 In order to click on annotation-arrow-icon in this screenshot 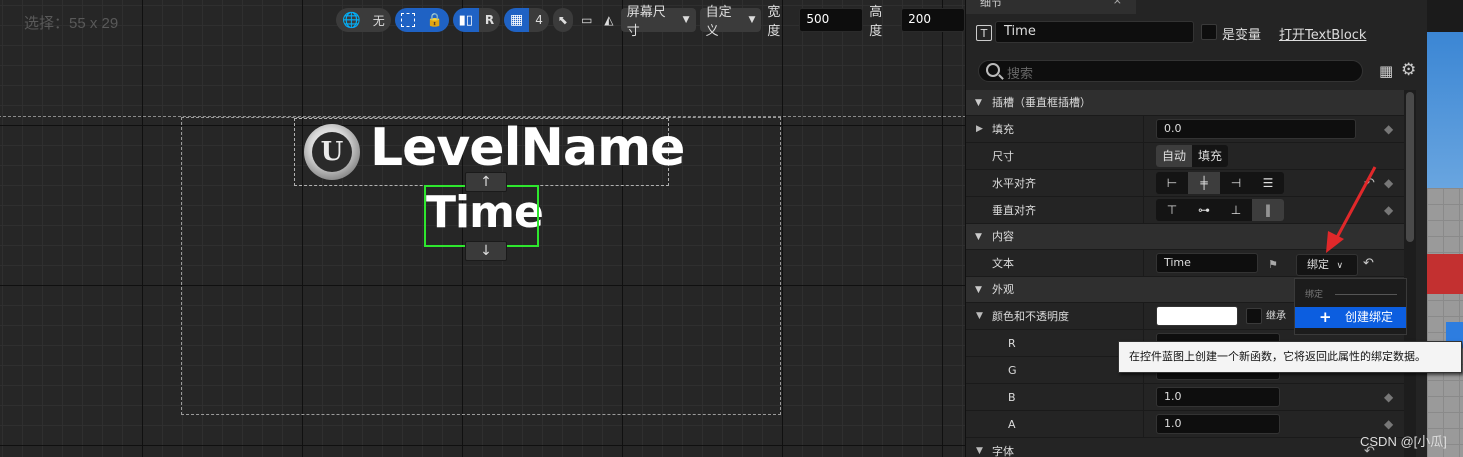, I will do `click(1351, 209)`.